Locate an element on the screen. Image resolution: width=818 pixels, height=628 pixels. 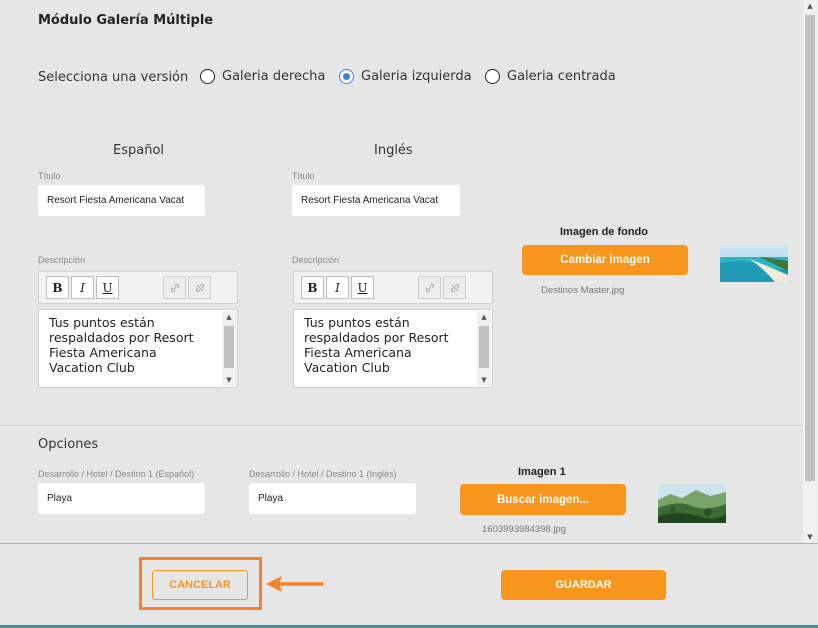
option-en-input: Playa is located at coordinates (332, 498).